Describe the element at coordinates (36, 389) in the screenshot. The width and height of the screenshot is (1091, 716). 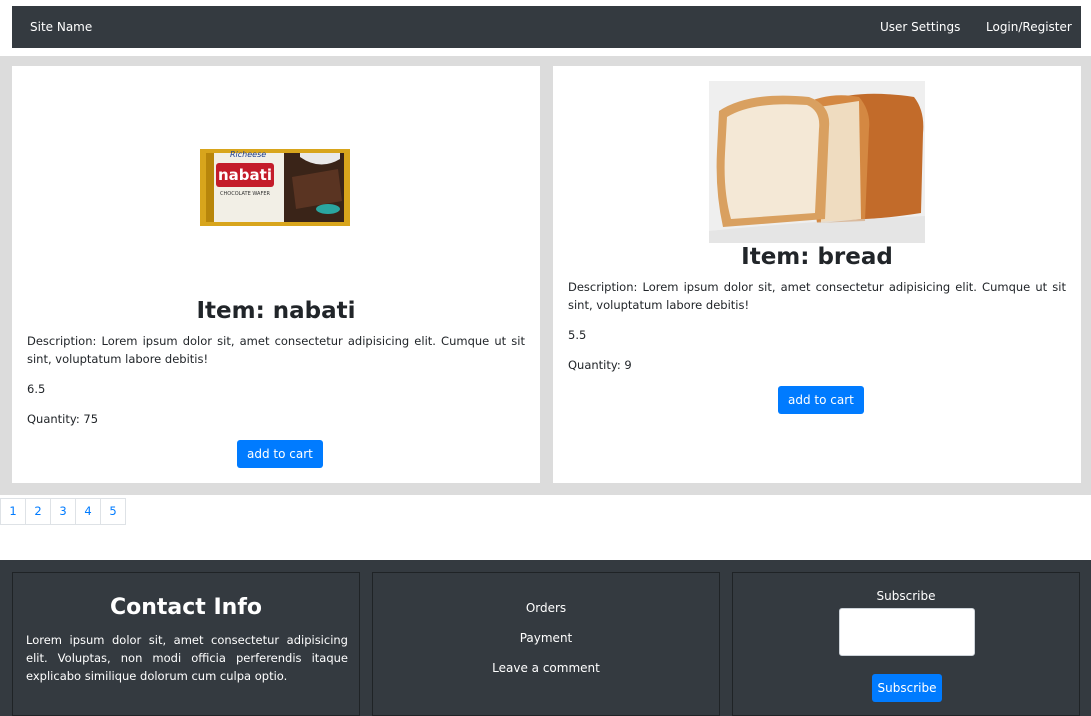
I see `product-price: 6.5` at that location.